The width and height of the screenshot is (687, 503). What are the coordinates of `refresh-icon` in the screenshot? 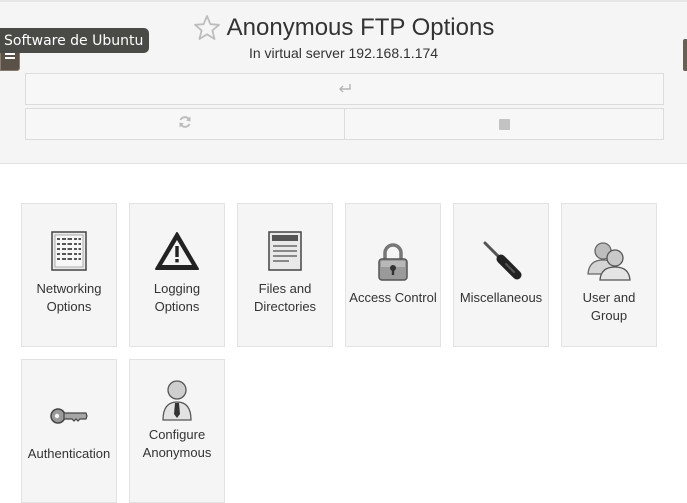 It's located at (185, 124).